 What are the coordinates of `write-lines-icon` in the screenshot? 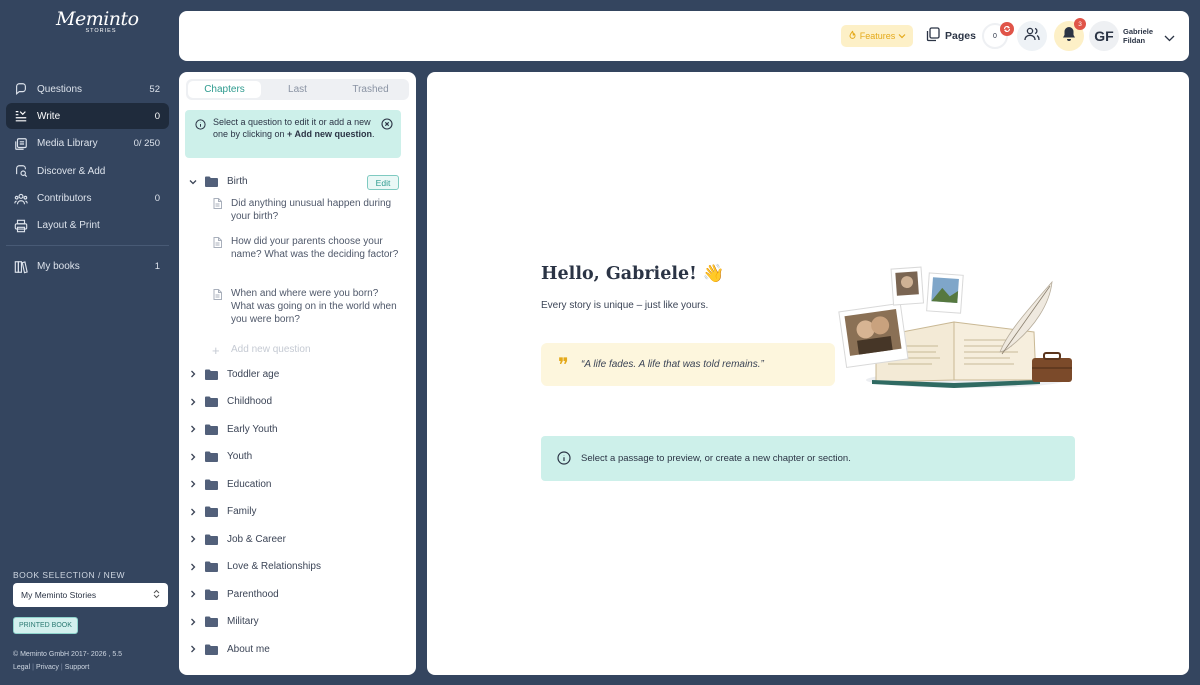 It's located at (21, 116).